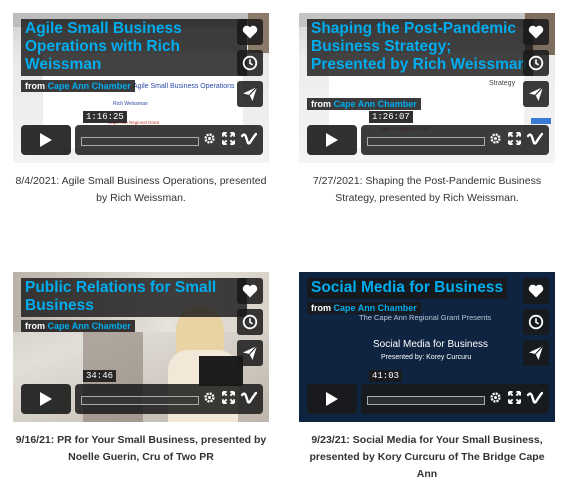 The width and height of the screenshot is (579, 486). What do you see at coordinates (425, 317) in the screenshot?
I see `thumb-slide-presents: The Cape Ann Regional Grant Presents` at bounding box center [425, 317].